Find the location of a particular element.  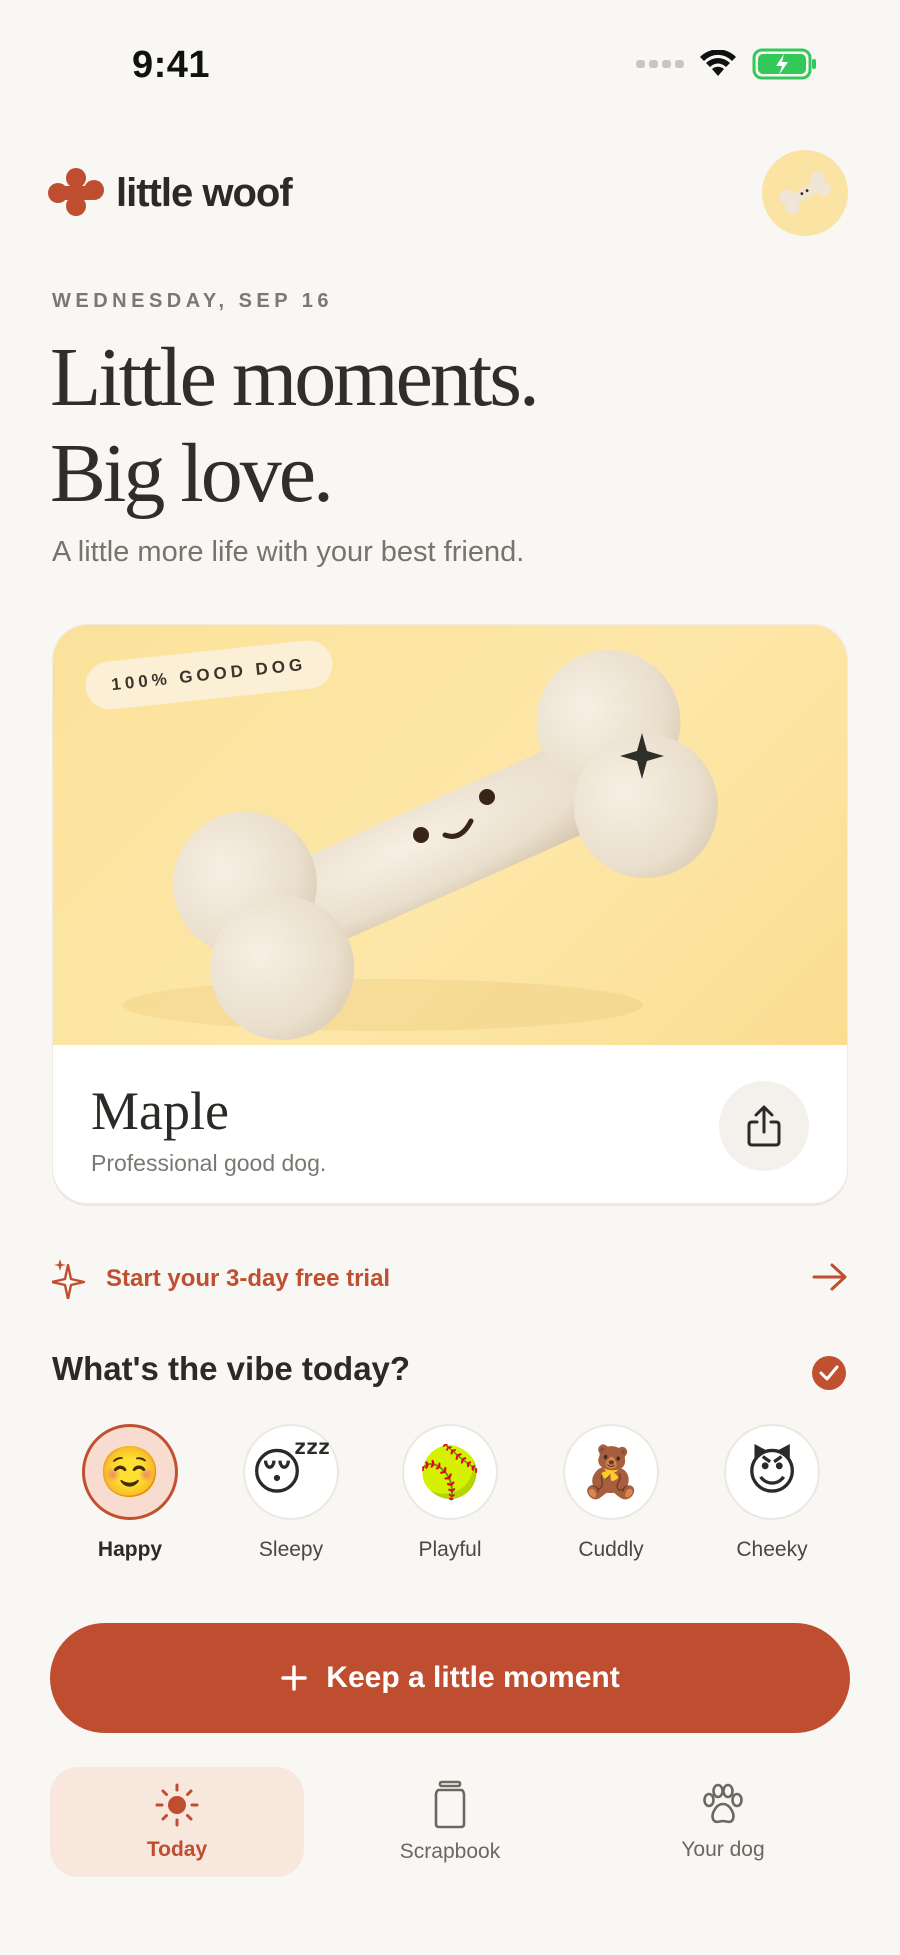

tab-label: Today is located at coordinates (177, 1849).